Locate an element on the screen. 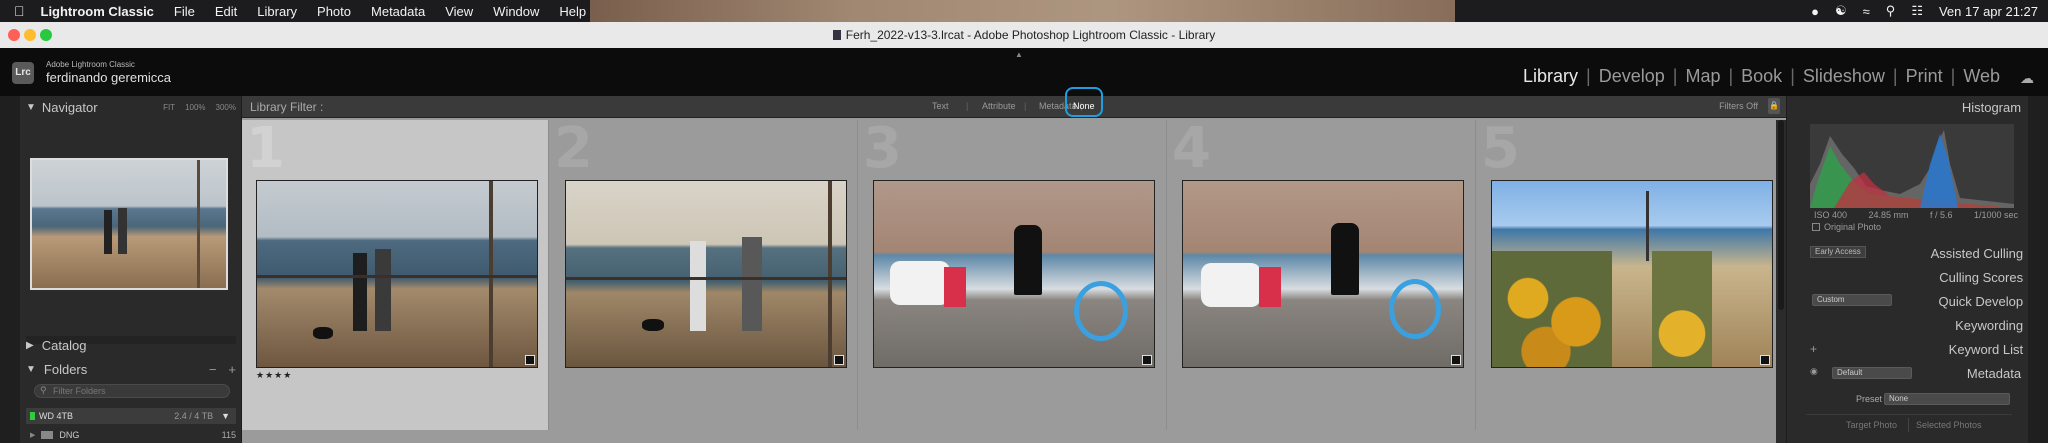 Image resolution: width=2048 pixels, height=443 pixels. volume-status-icon is located at coordinates (32, 416).